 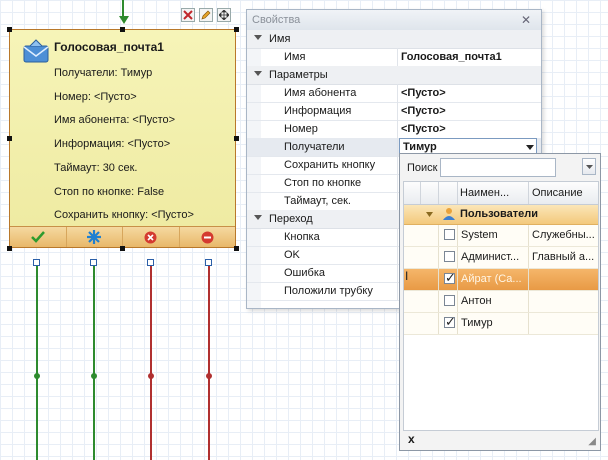 What do you see at coordinates (292, 255) in the screenshot?
I see `prop-label: OK` at bounding box center [292, 255].